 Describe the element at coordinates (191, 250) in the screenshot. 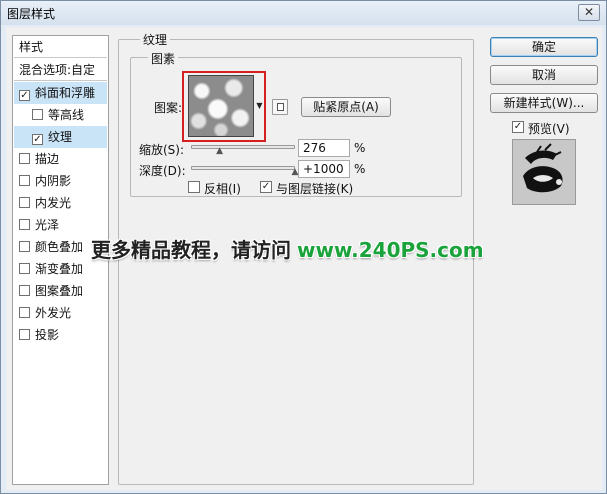

I see `watermark-text: 更多精品教程，请访问` at that location.